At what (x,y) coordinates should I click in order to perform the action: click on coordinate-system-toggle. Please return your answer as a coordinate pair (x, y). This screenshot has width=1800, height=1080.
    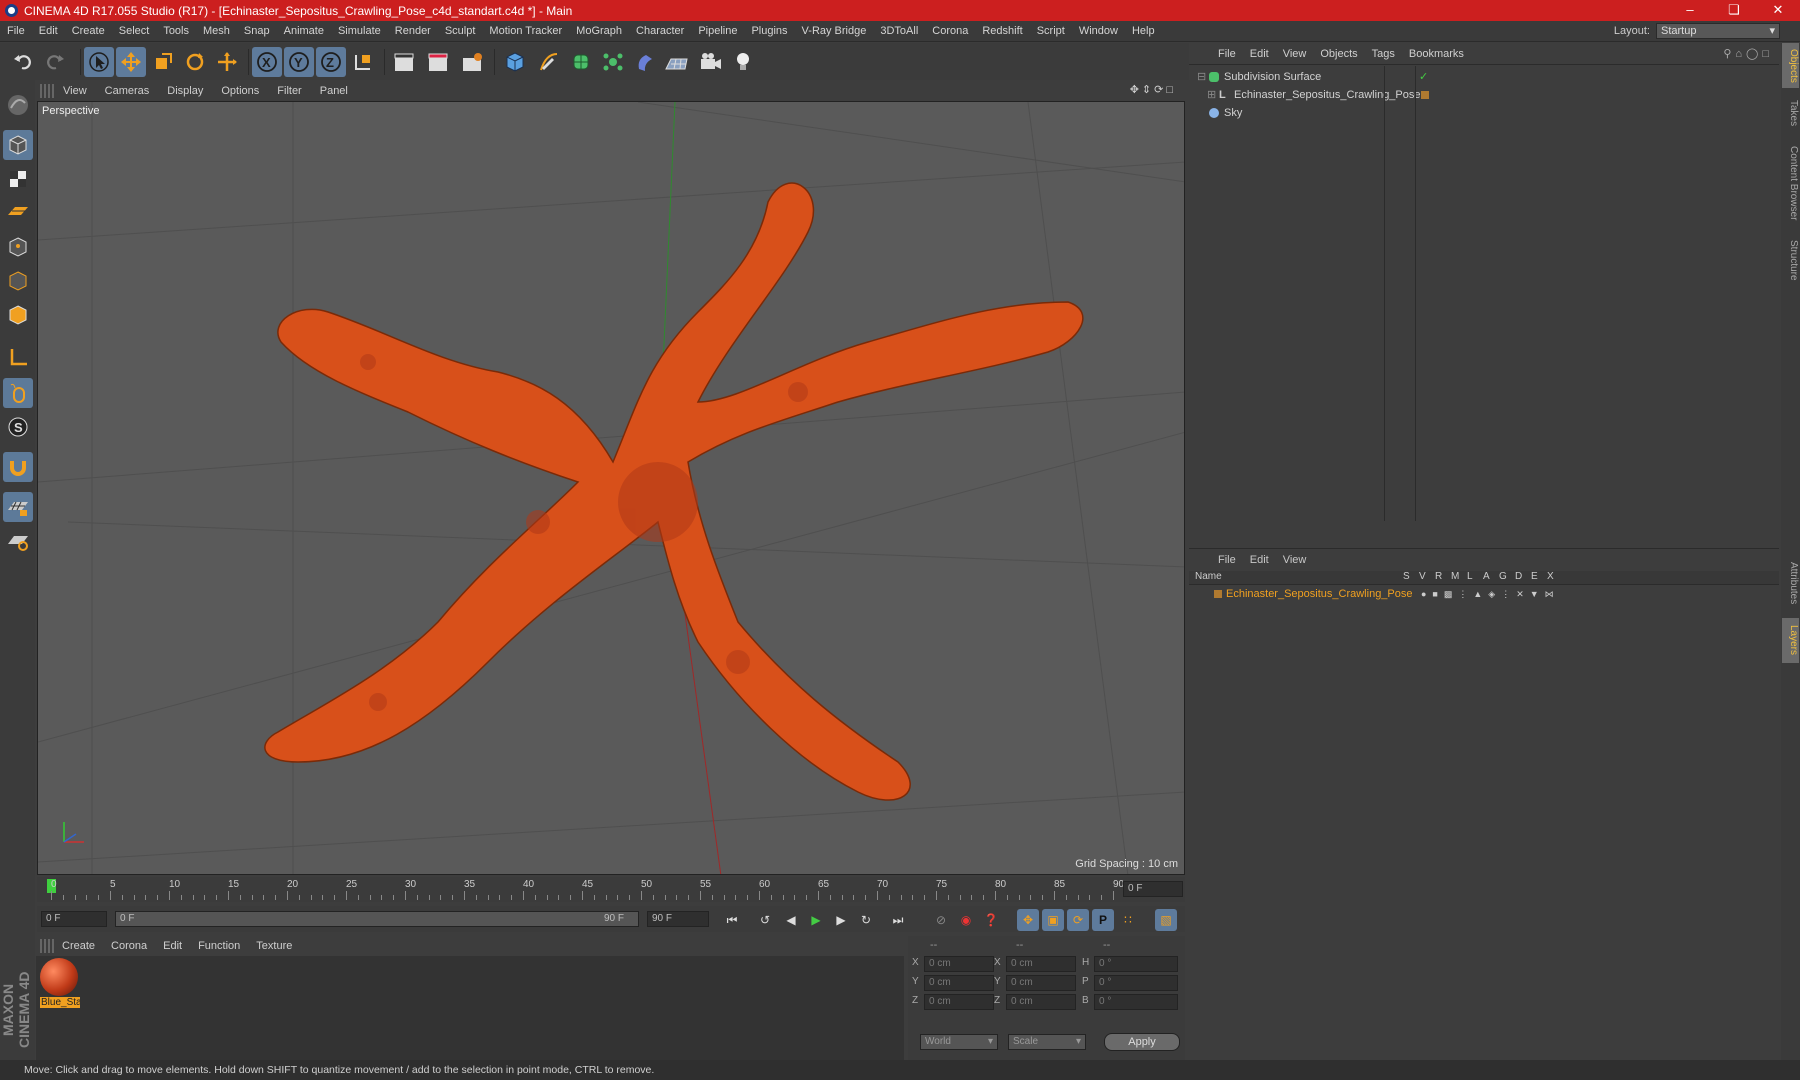
    Looking at the image, I should click on (363, 62).